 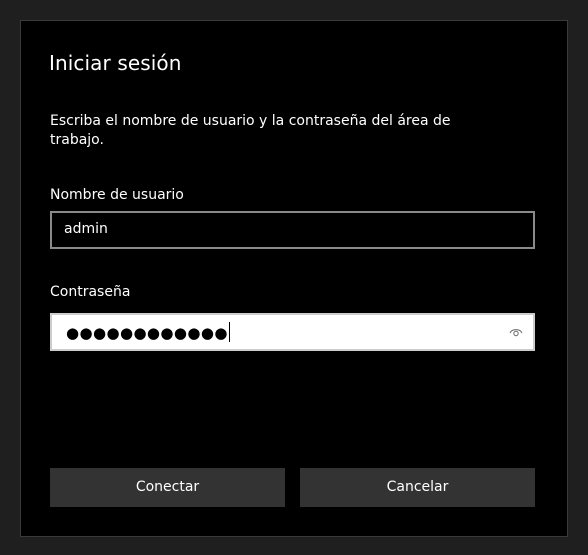 I want to click on password-value: ●●●●●●●●●●●●, so click(x=148, y=332).